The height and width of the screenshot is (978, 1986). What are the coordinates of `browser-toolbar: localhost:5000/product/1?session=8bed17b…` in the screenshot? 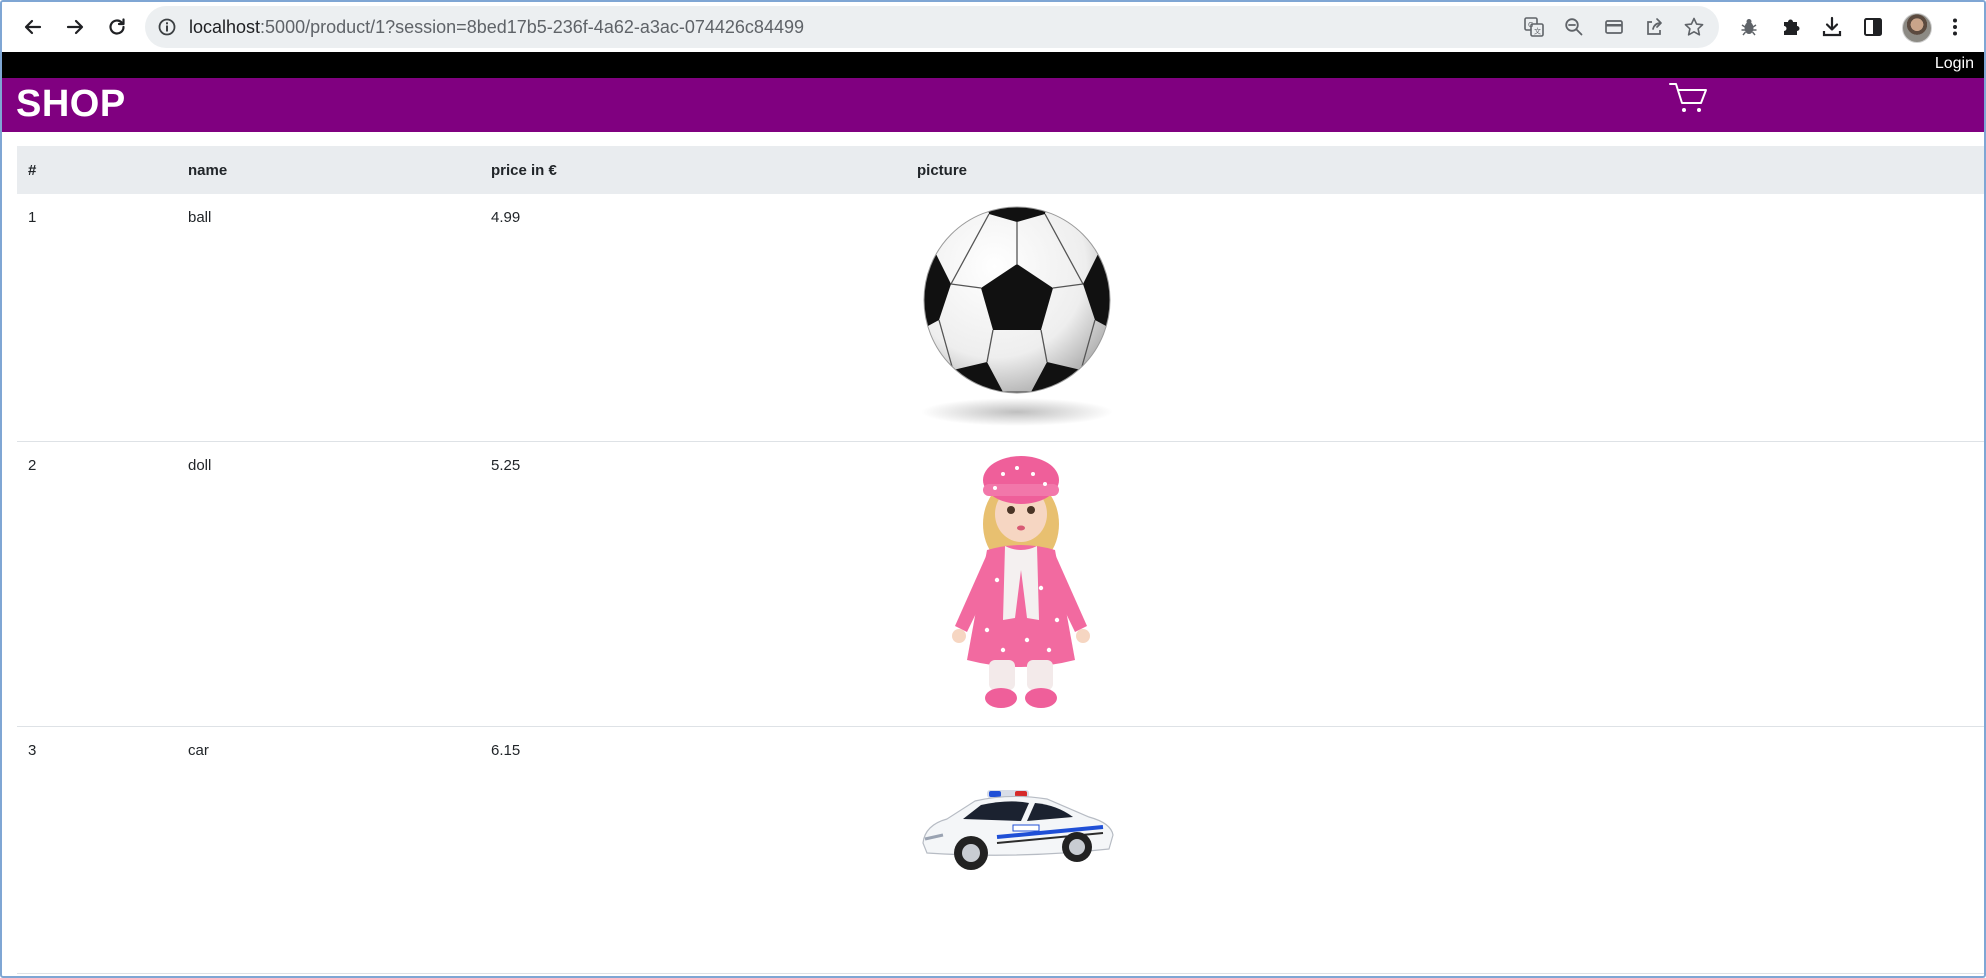 It's located at (993, 27).